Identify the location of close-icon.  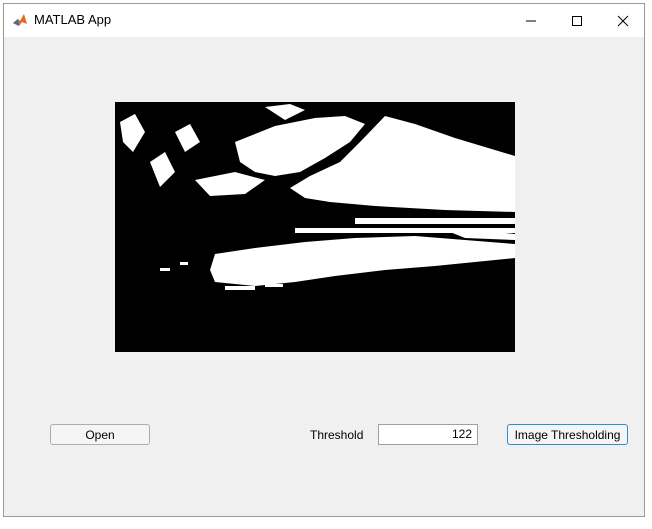
(623, 20).